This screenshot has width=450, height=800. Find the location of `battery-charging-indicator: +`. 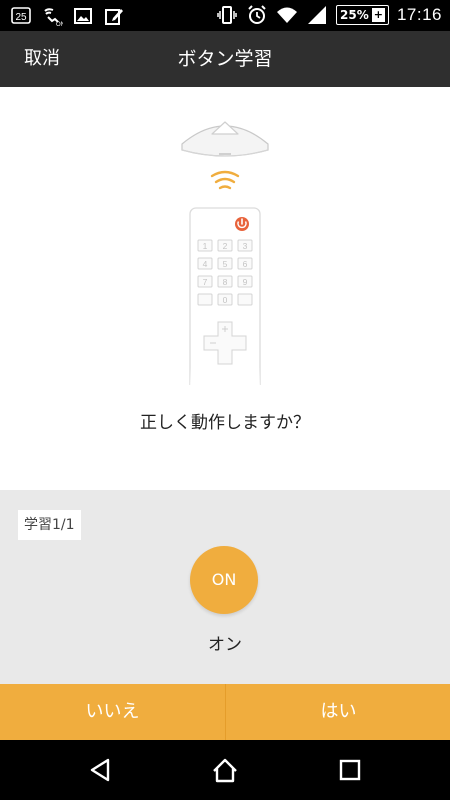

battery-charging-indicator: + is located at coordinates (378, 15).